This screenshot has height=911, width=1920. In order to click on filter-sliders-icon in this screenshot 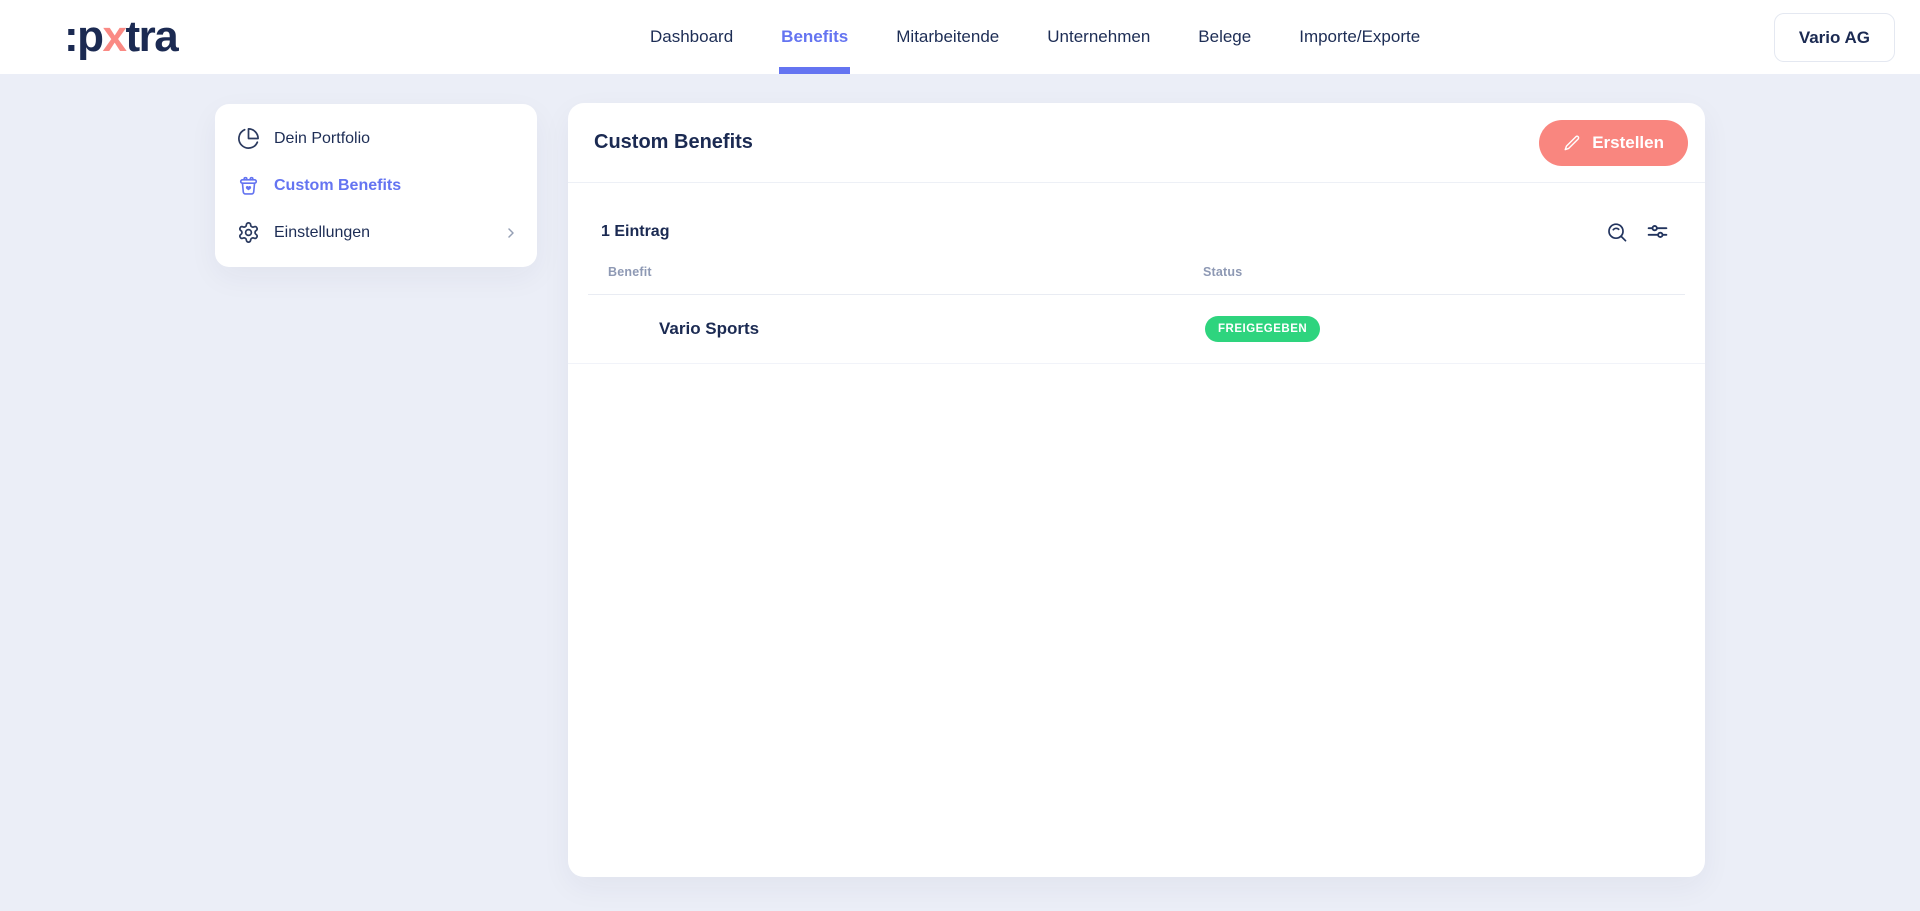, I will do `click(1657, 231)`.